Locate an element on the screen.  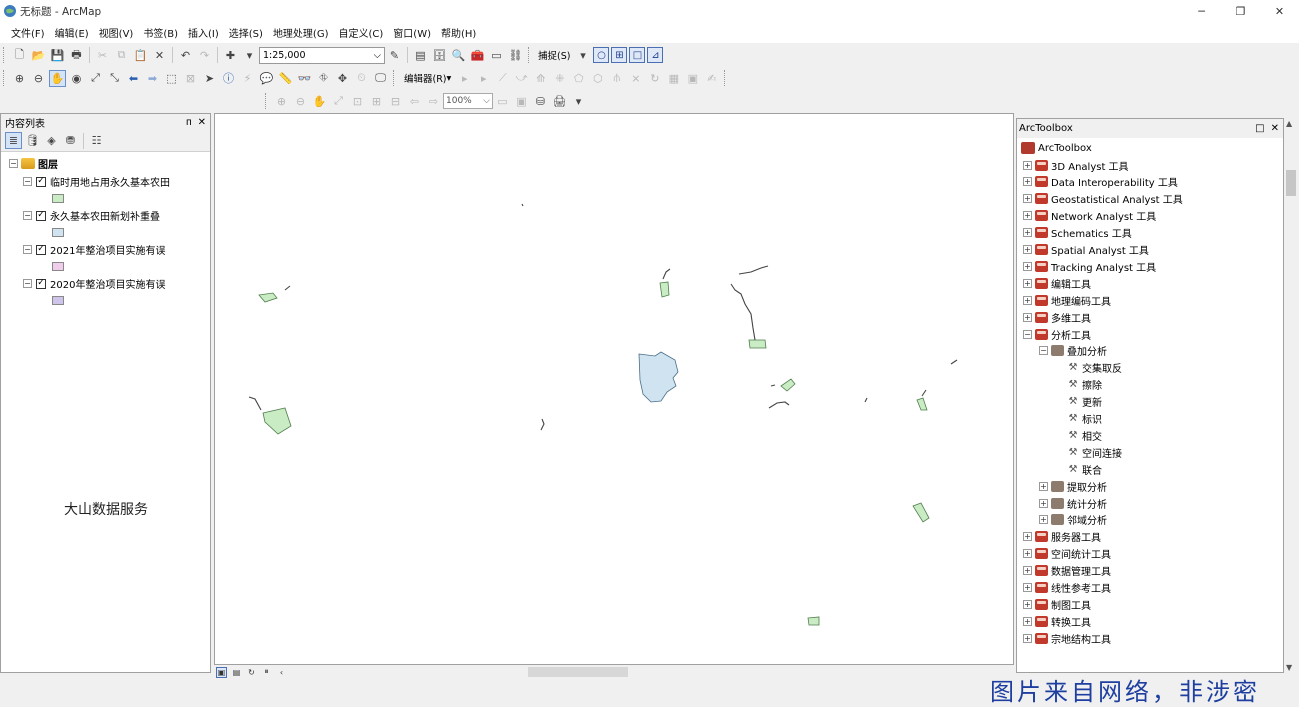
toolbox-item: + 制图工具 is located at coordinates (1057, 604).